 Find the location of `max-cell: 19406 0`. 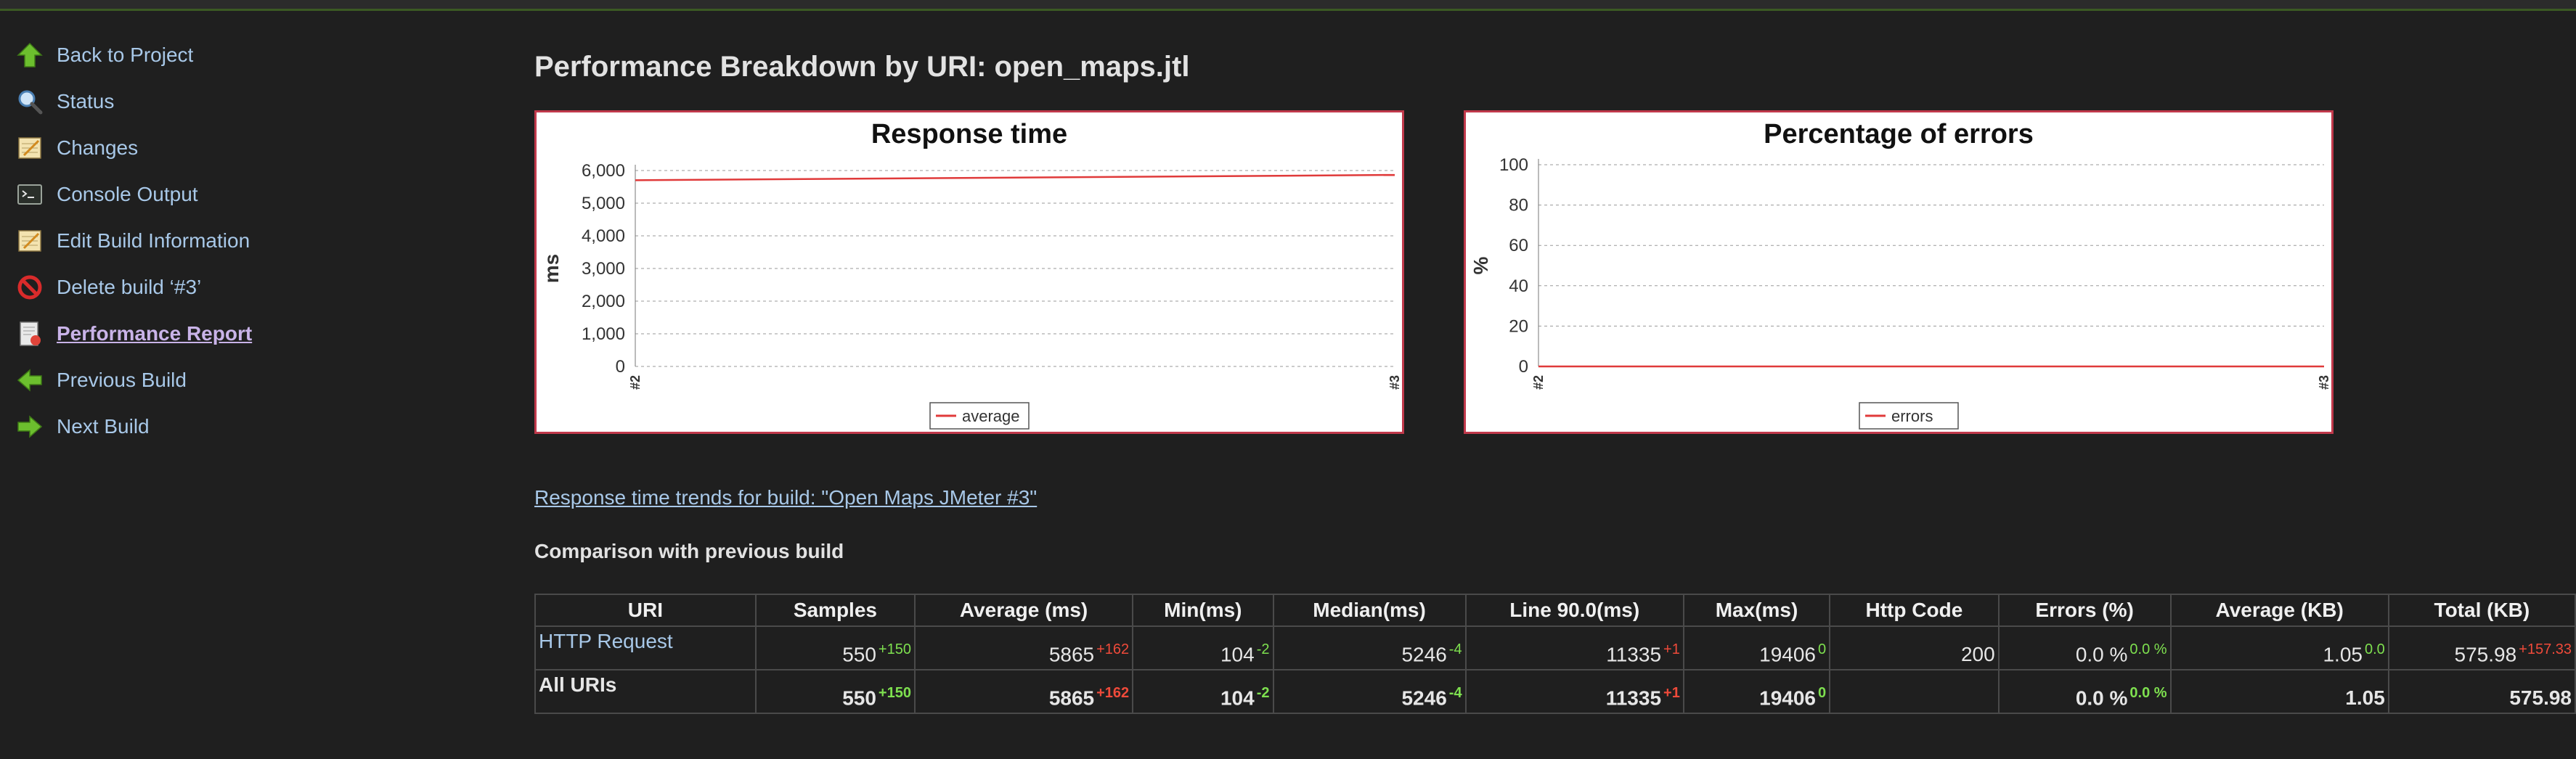

max-cell: 19406 0 is located at coordinates (1756, 691).